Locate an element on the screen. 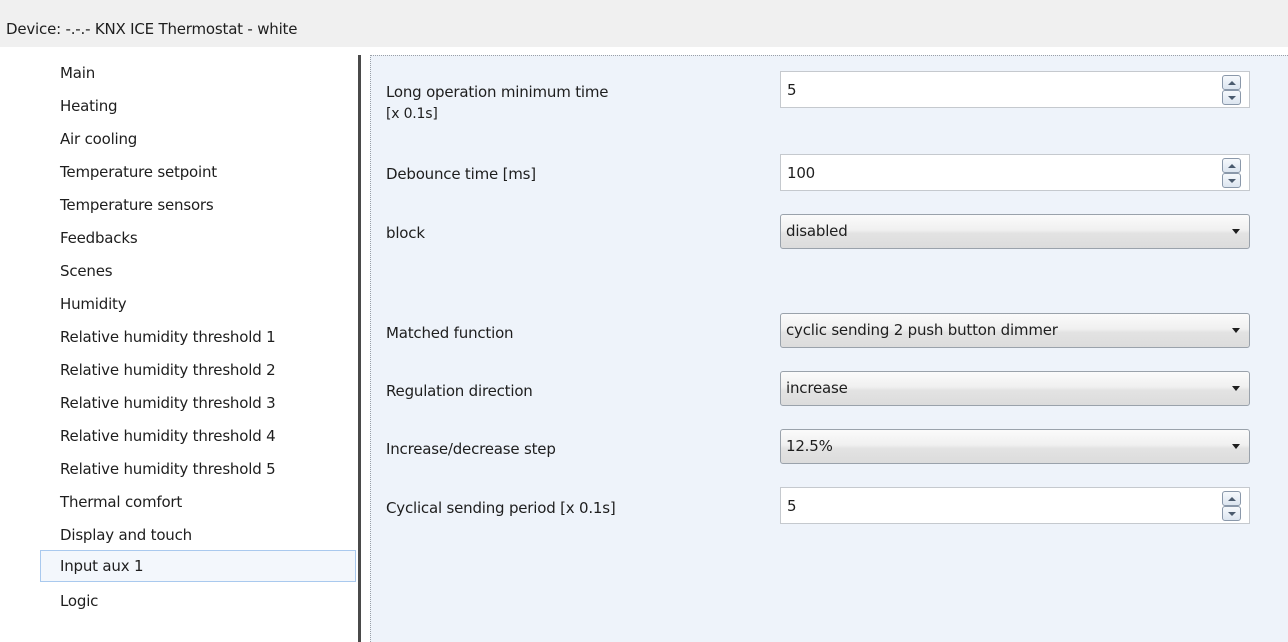  matched-function-label: Matched function is located at coordinates (450, 333).